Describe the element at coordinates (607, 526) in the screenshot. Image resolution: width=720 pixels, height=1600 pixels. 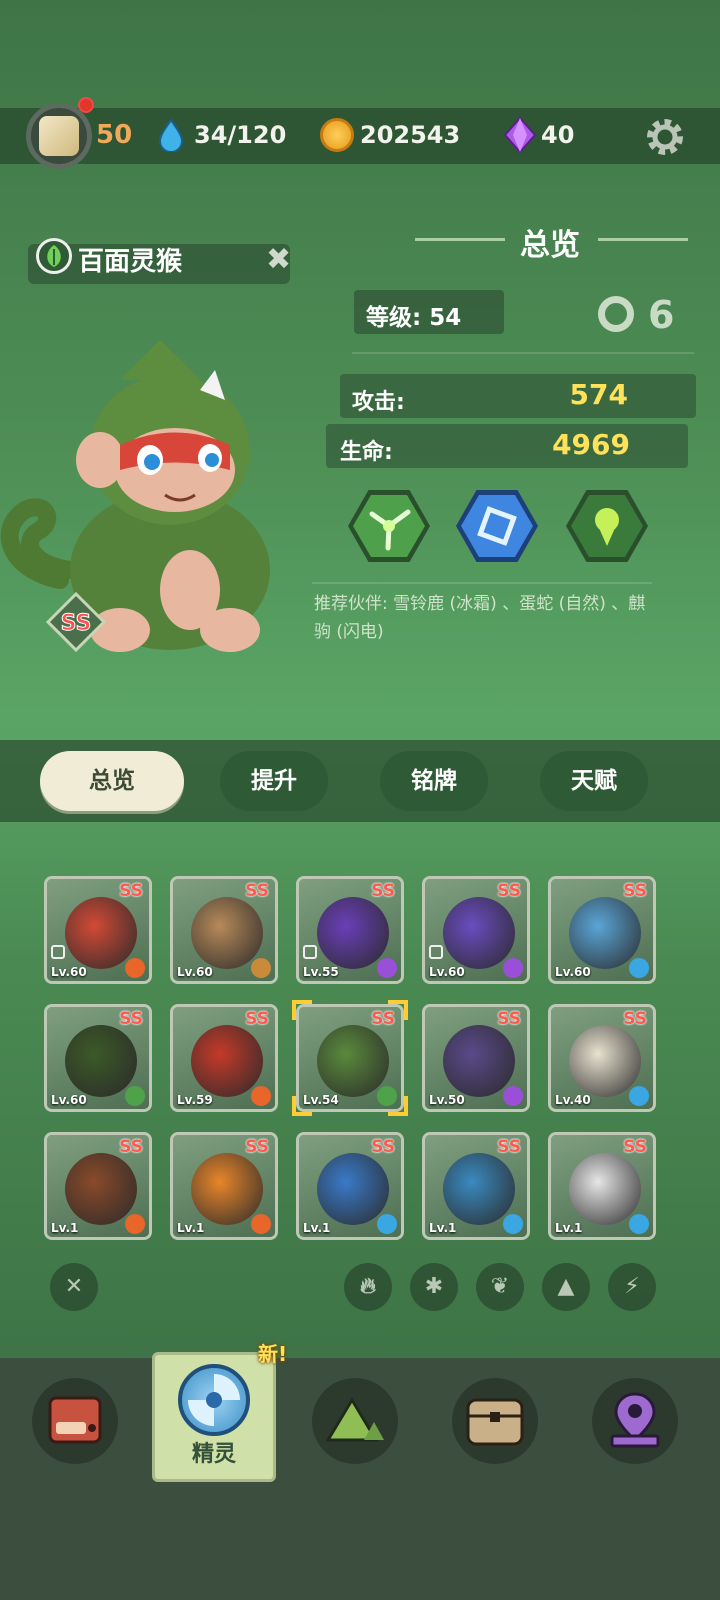
I see `pin-skill-icon` at that location.